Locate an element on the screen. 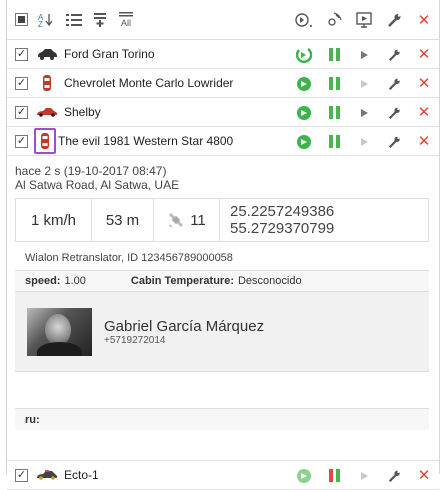 The height and width of the screenshot is (490, 440). driver-photo is located at coordinates (59, 331).